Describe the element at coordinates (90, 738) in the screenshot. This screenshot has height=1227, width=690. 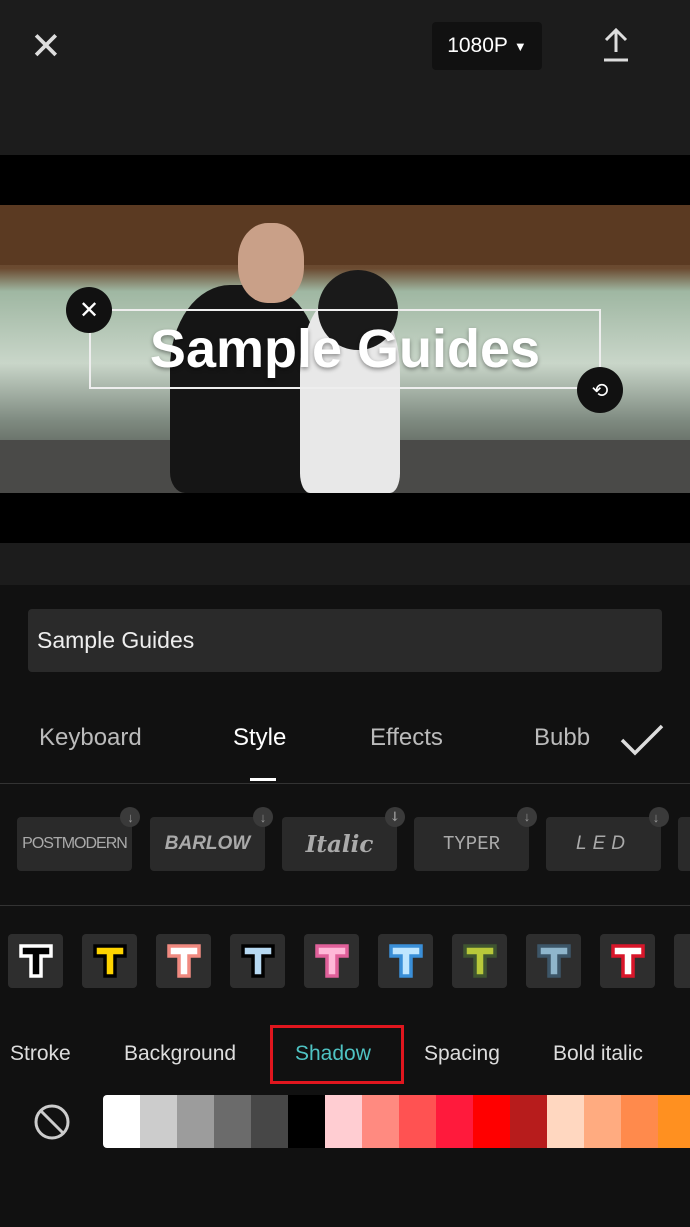
I see `tab-keyboard: Keyboard` at that location.